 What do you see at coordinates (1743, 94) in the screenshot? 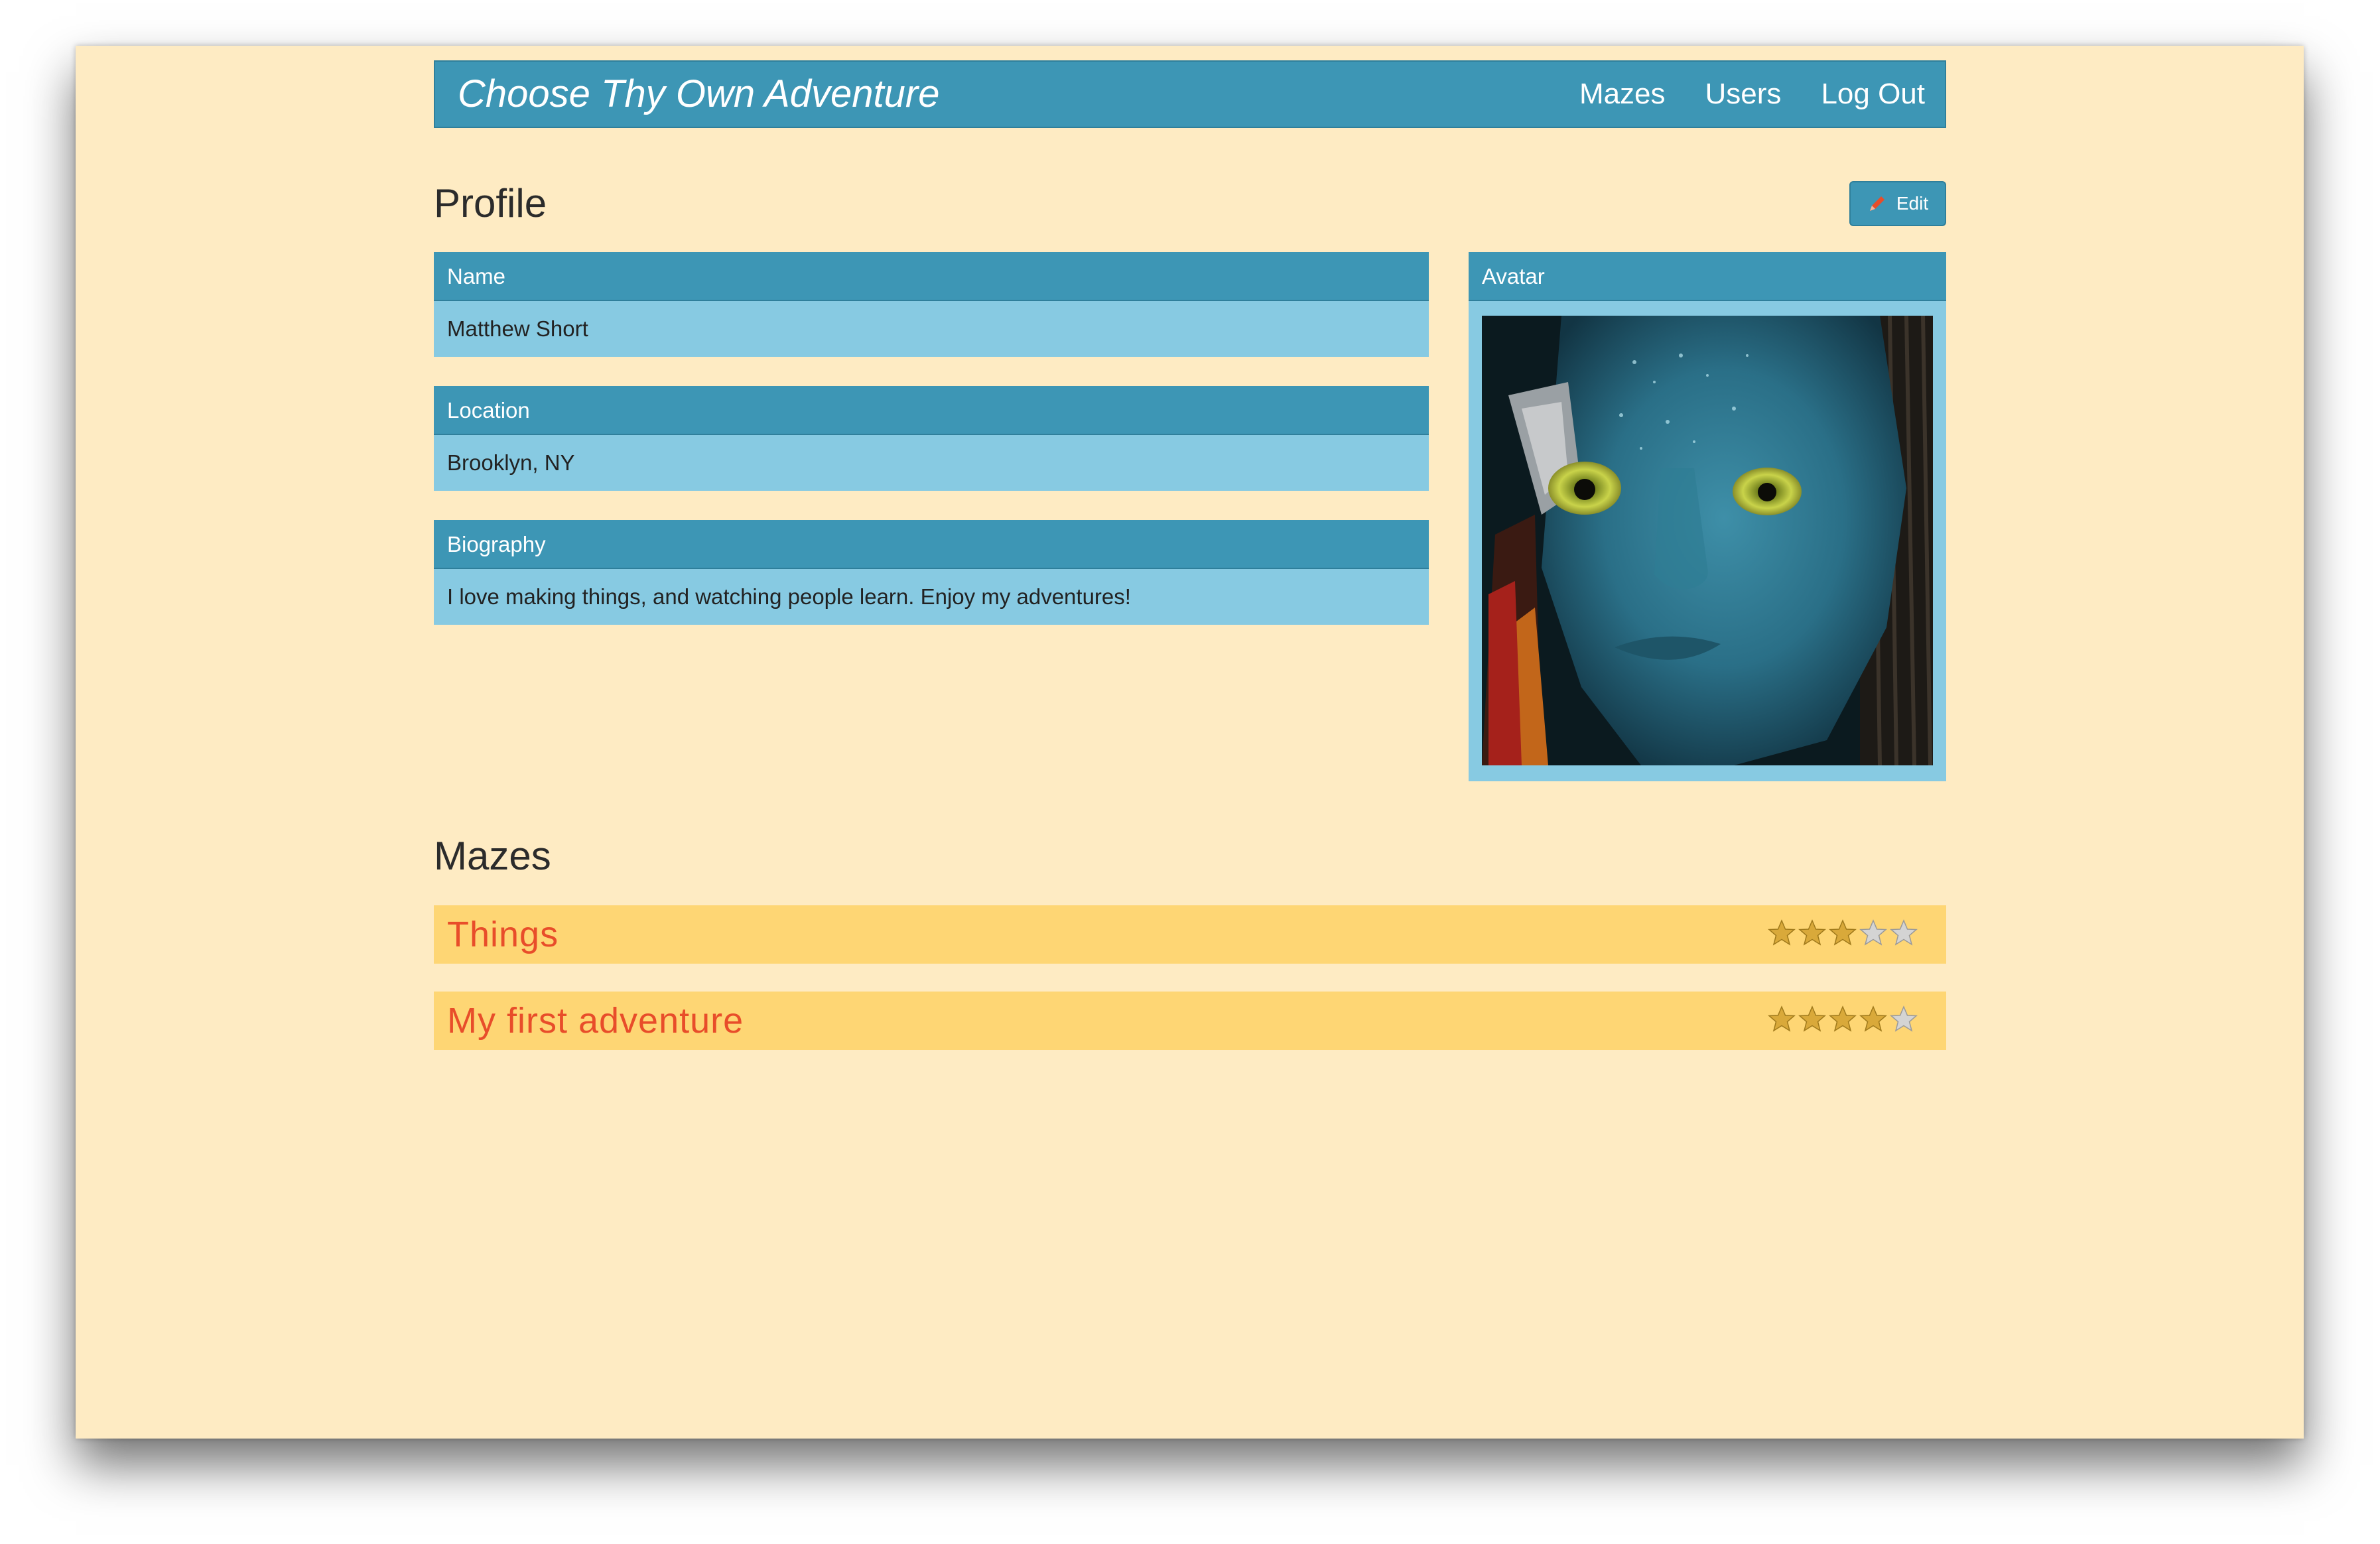
I see `nav-link-users: Users` at bounding box center [1743, 94].